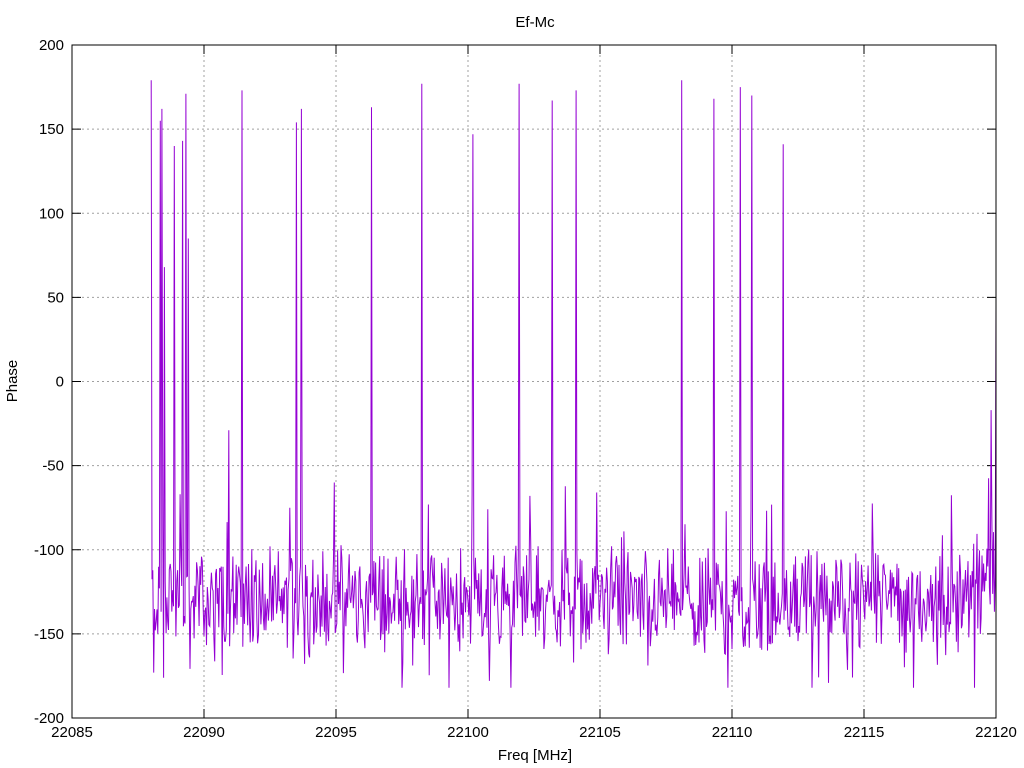 The width and height of the screenshot is (1024, 768). What do you see at coordinates (996, 732) in the screenshot?
I see `x-tick-label: 22120` at bounding box center [996, 732].